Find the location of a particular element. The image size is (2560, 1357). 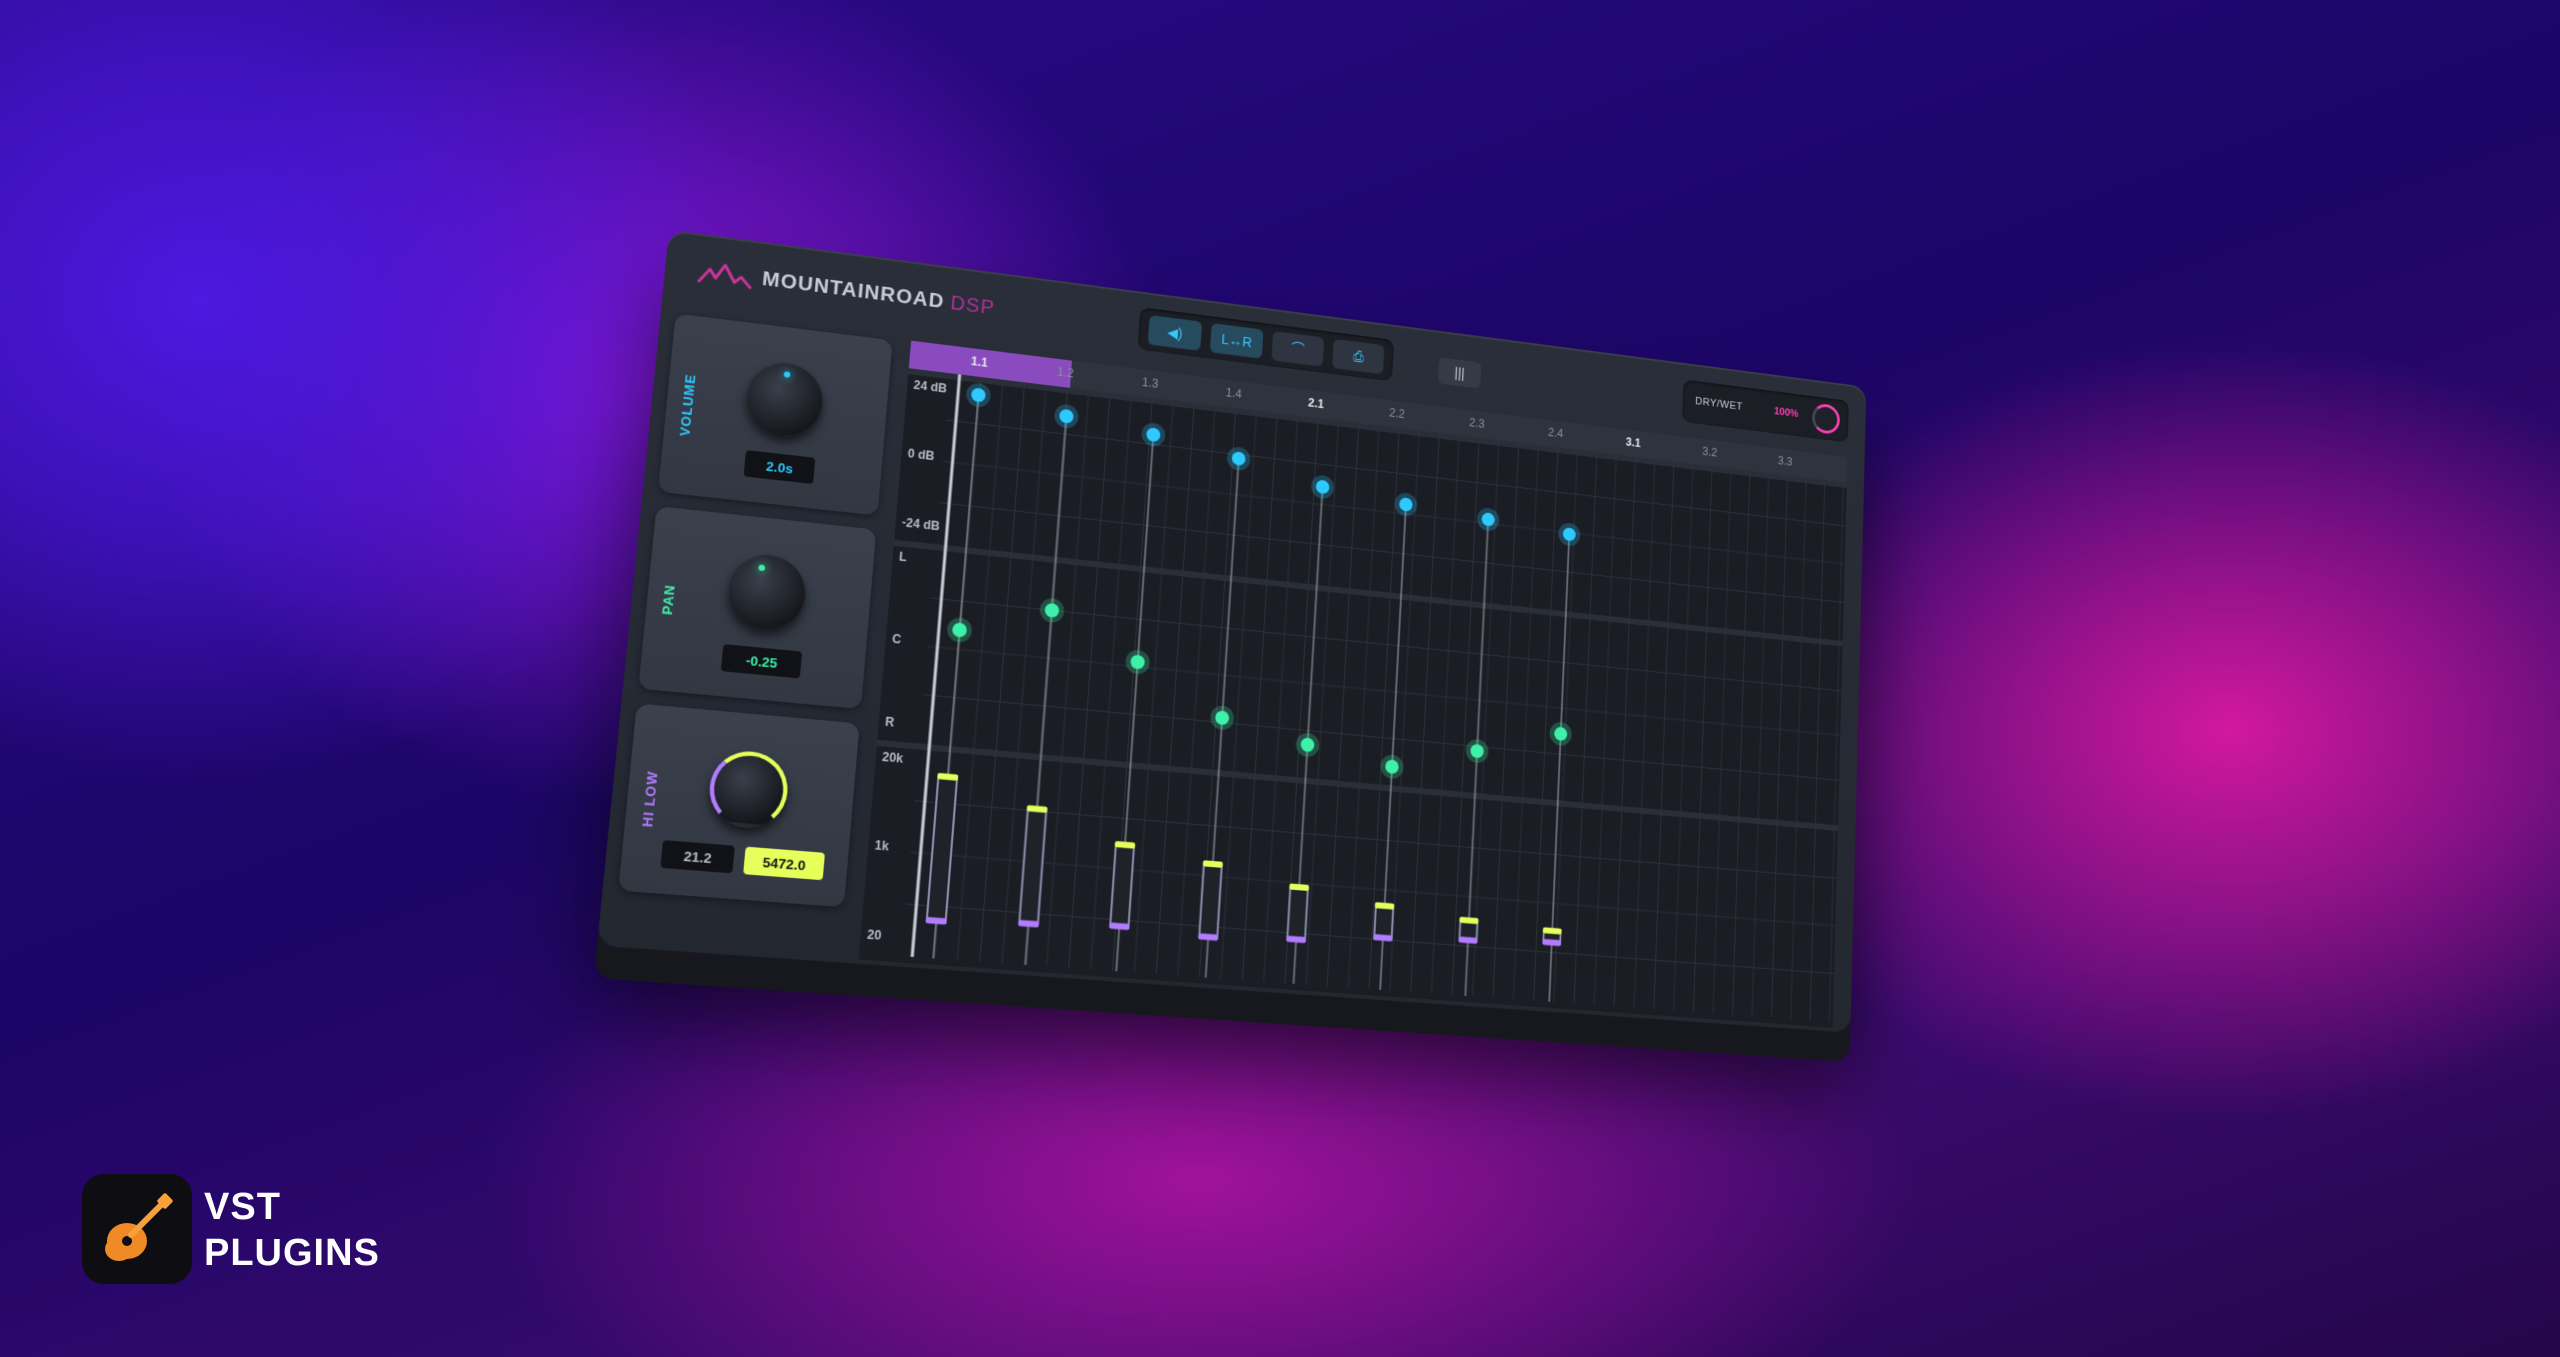

watermark-line2: PLUGINS is located at coordinates (292, 1253).